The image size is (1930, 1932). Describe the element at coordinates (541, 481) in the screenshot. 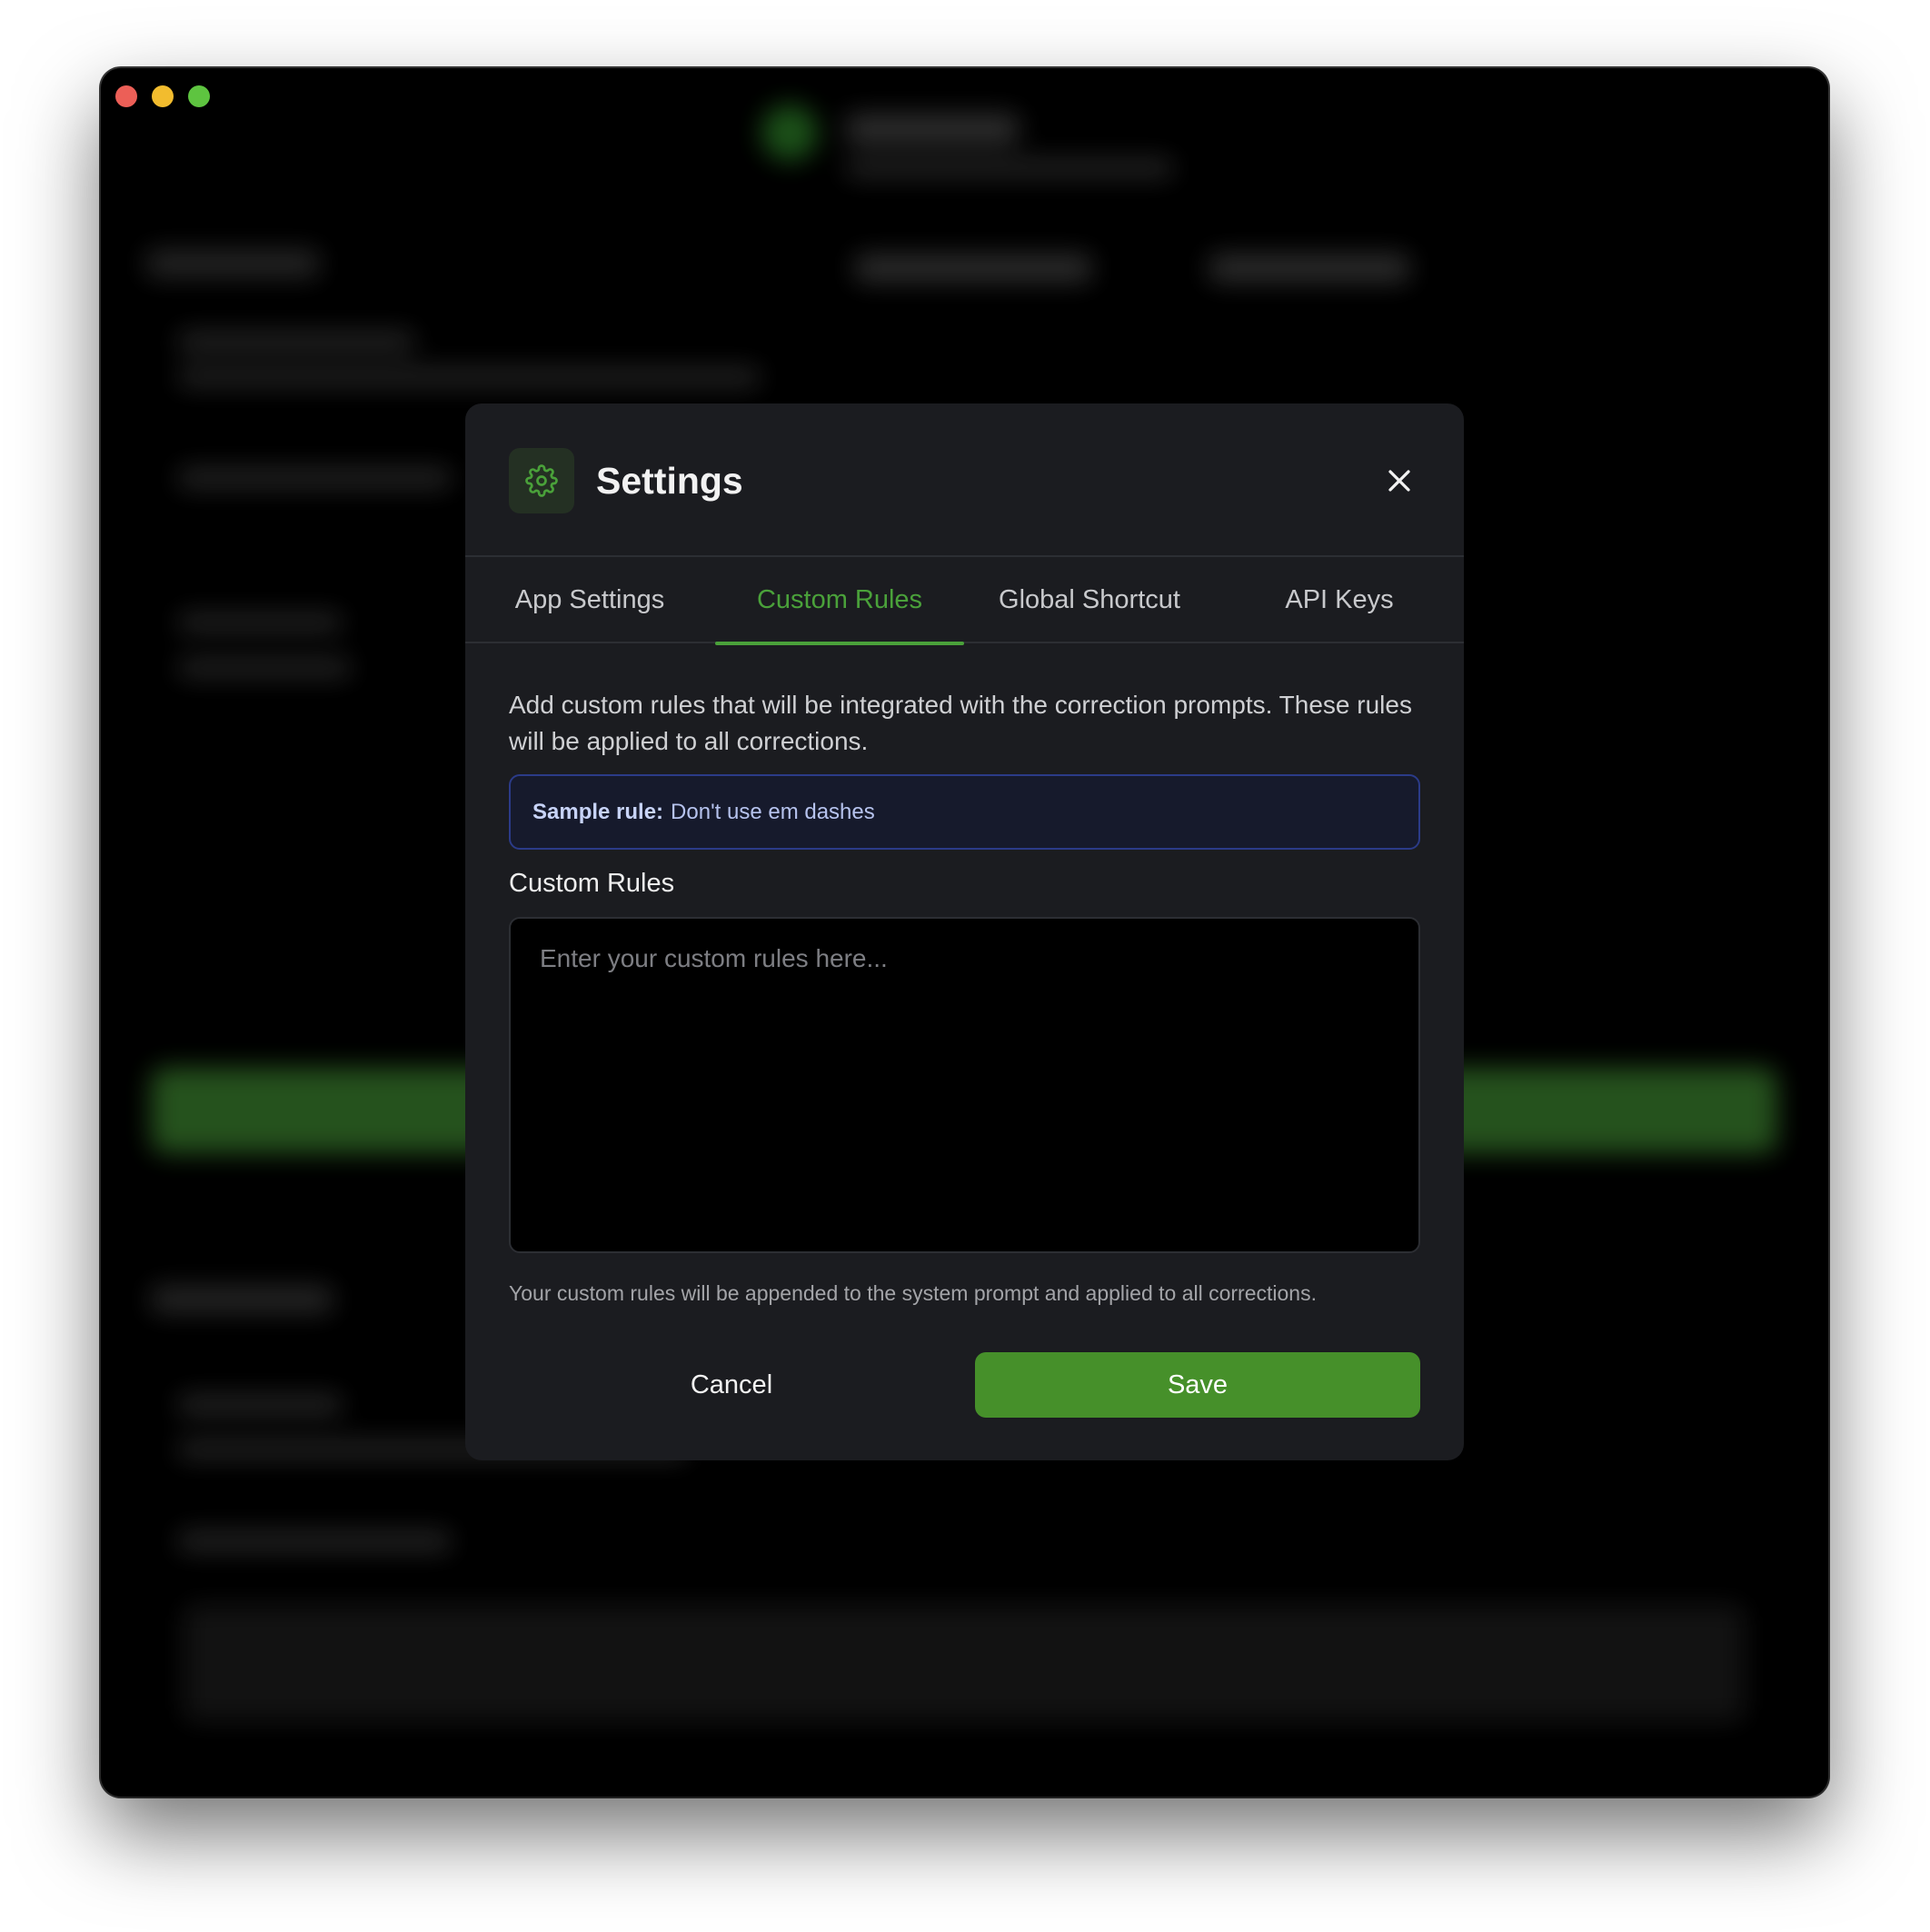

I see `gear-icon` at that location.